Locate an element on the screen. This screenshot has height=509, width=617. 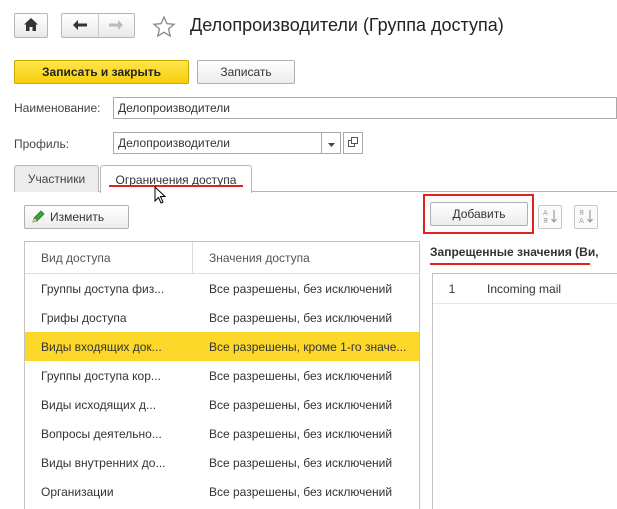
profile-open-button is located at coordinates (353, 143).